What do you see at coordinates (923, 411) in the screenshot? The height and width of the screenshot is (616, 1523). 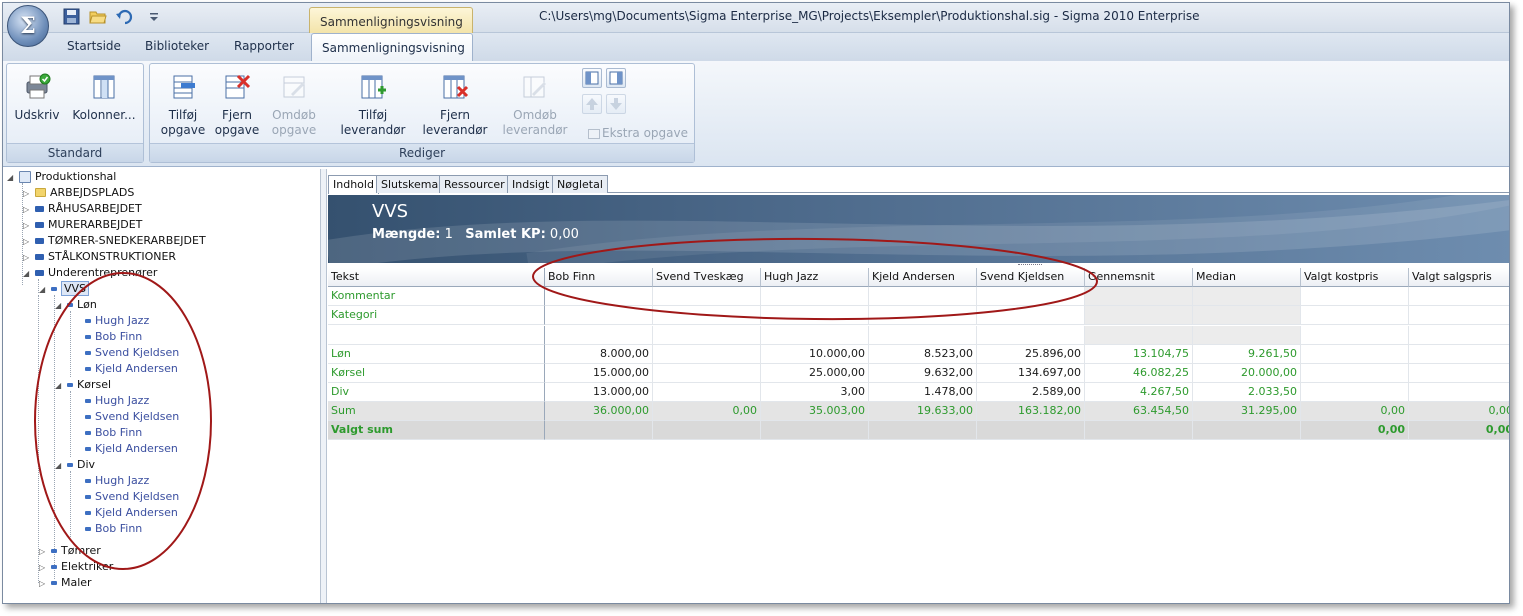 I see `grid-cell: 19.633,00` at bounding box center [923, 411].